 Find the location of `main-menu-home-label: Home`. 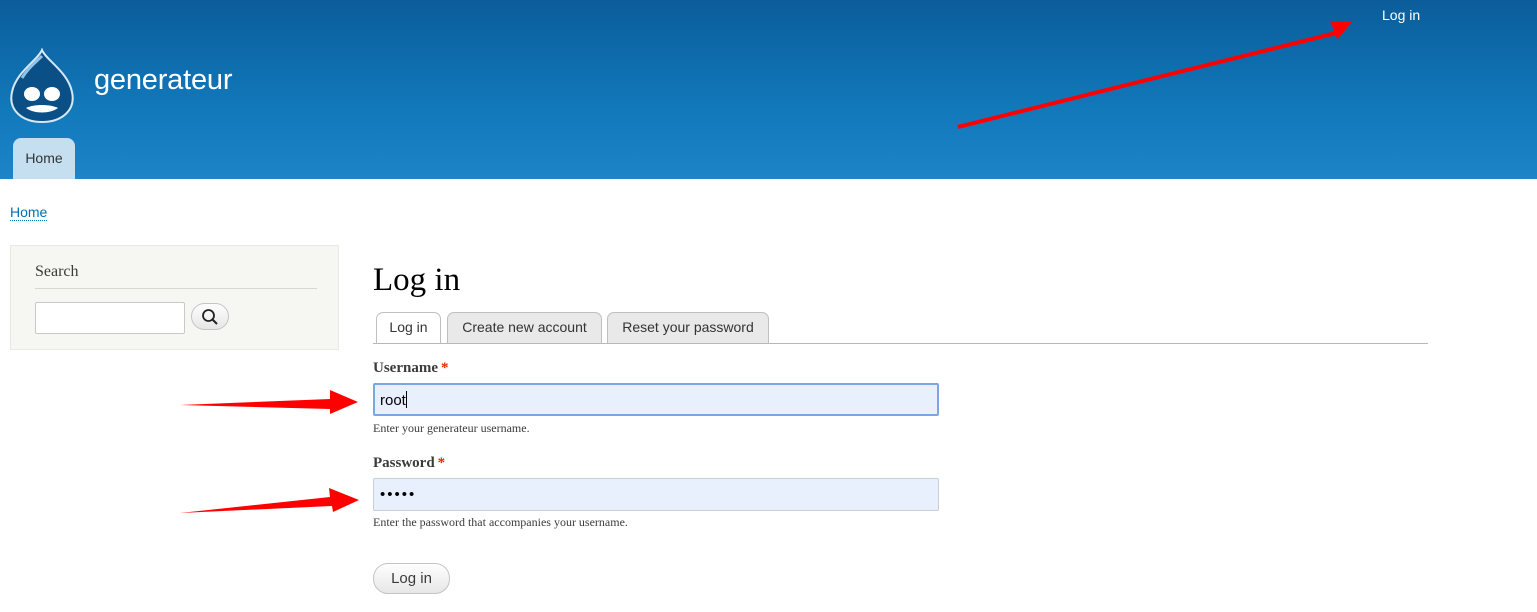

main-menu-home-label: Home is located at coordinates (44, 158).